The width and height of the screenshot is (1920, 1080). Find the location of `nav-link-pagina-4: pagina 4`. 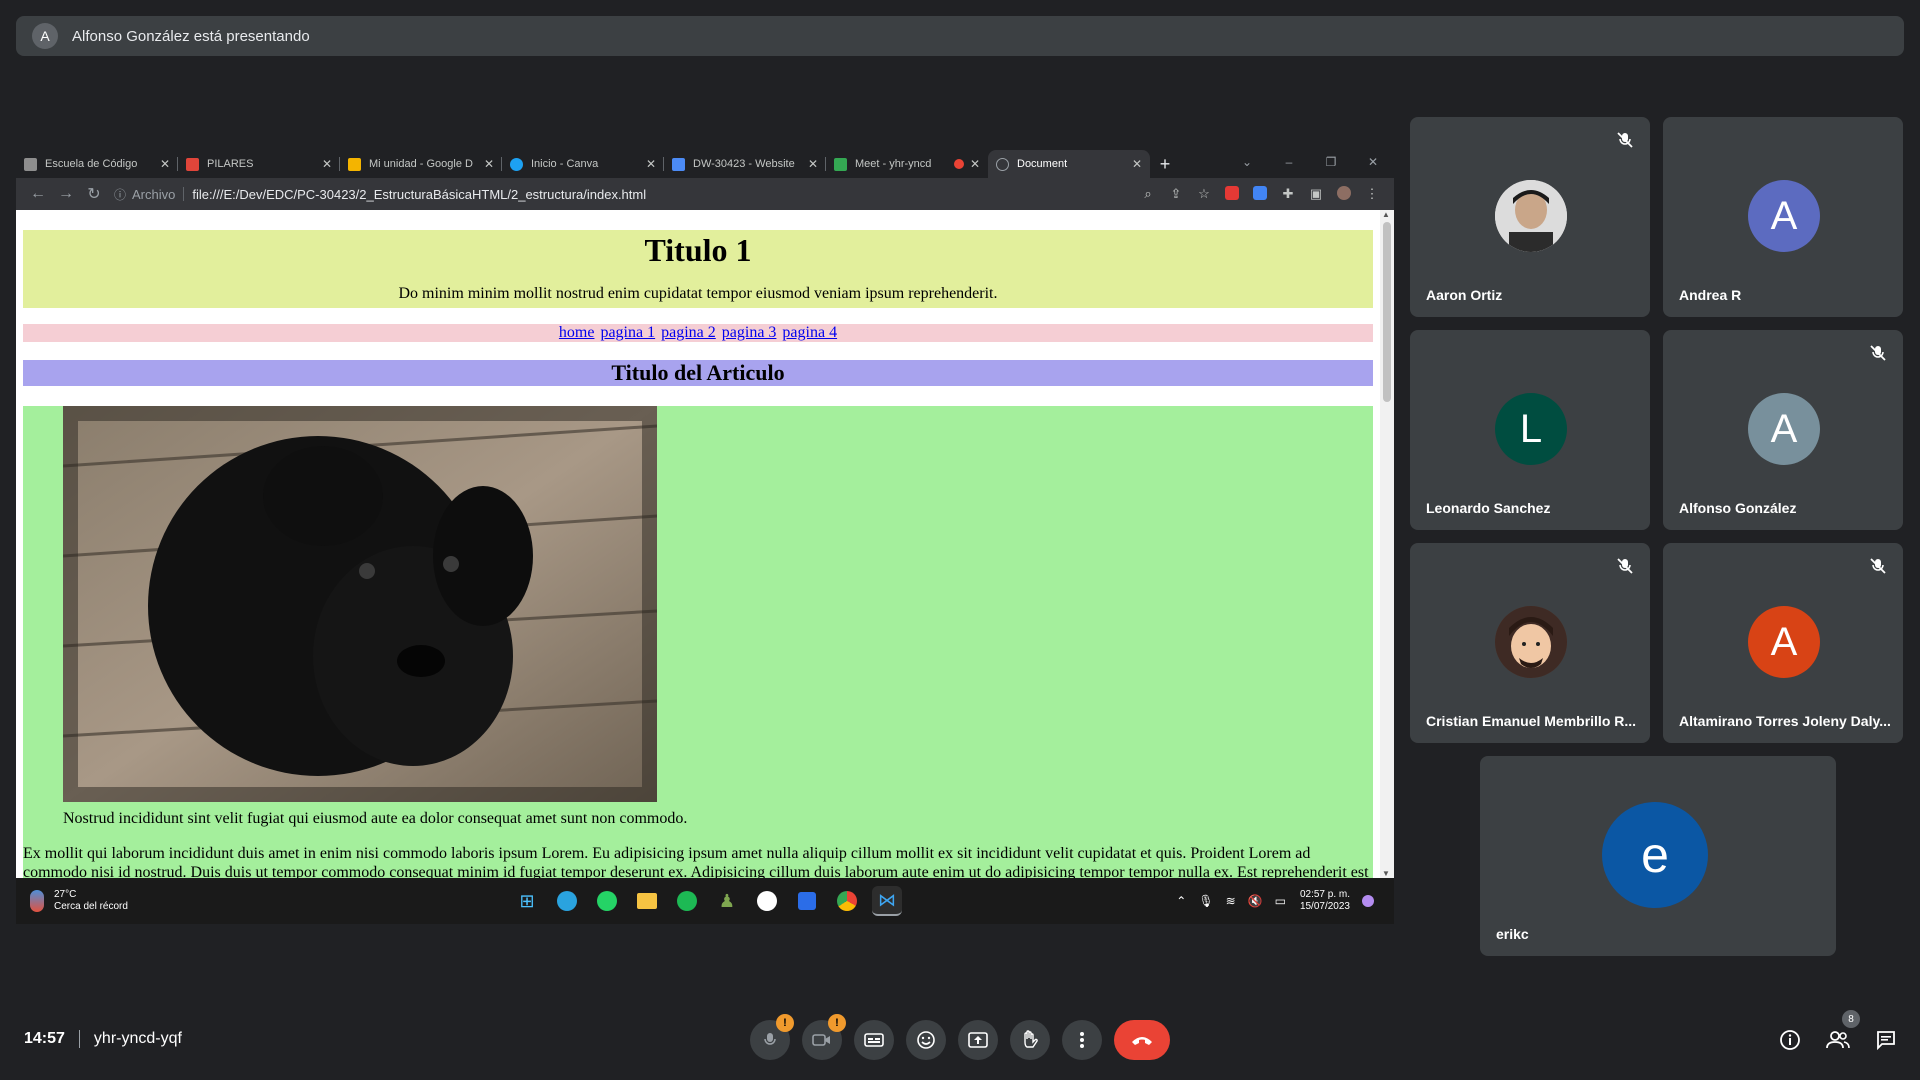

nav-link-pagina-4: pagina 4 is located at coordinates (809, 332).